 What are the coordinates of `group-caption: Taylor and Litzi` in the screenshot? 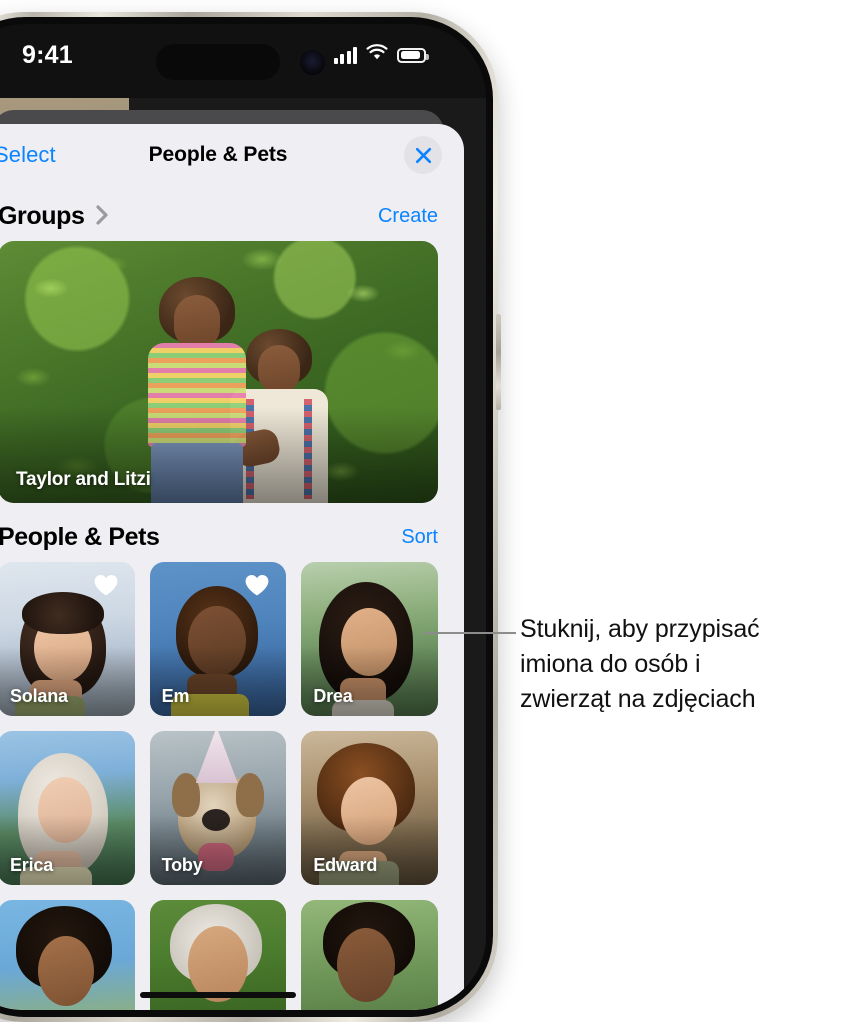 It's located at (83, 479).